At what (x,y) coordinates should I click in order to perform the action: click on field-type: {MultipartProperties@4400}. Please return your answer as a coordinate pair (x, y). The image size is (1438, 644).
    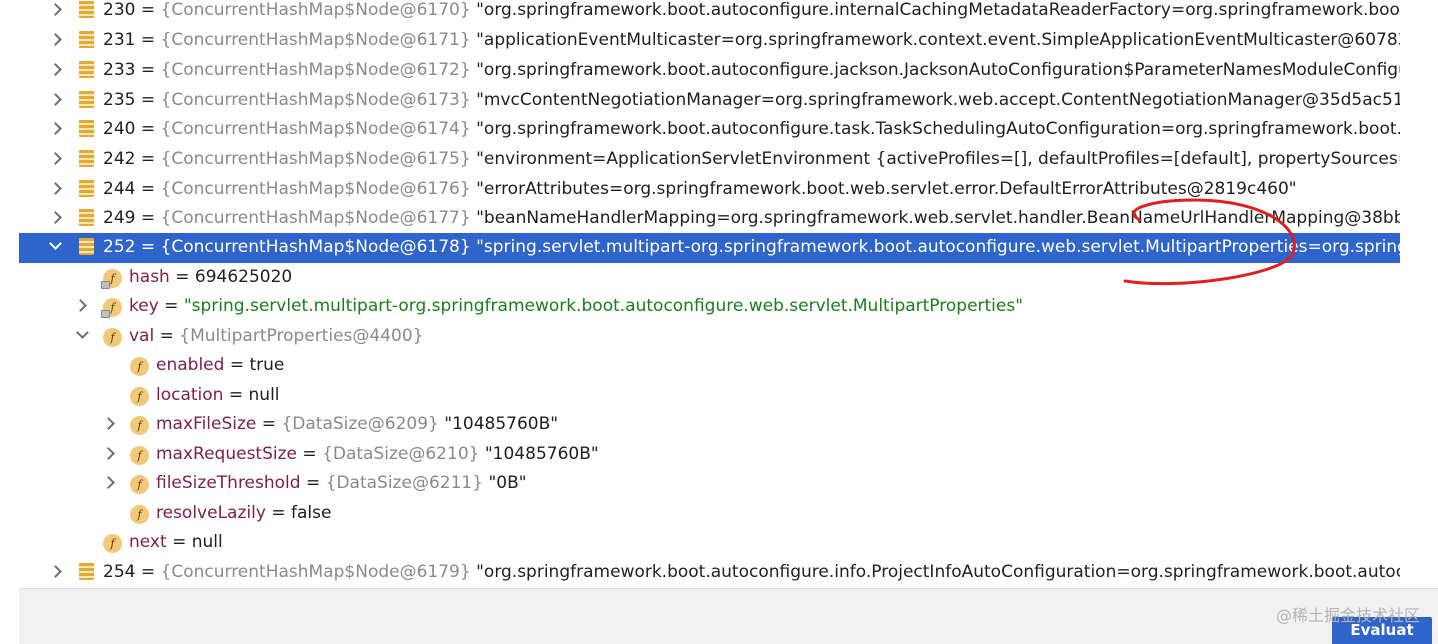
    Looking at the image, I should click on (301, 336).